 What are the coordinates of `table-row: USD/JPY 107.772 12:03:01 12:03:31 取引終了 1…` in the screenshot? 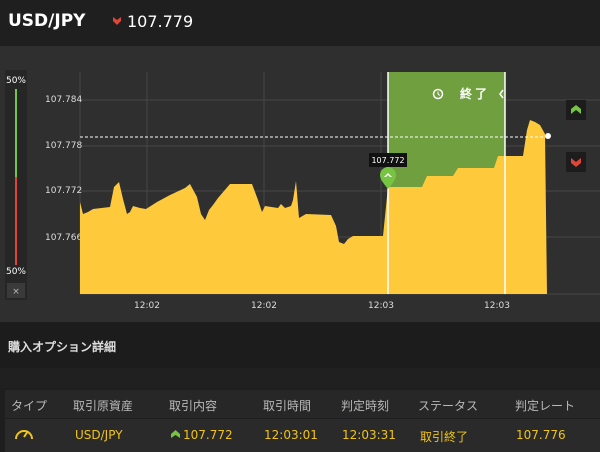 It's located at (302, 435).